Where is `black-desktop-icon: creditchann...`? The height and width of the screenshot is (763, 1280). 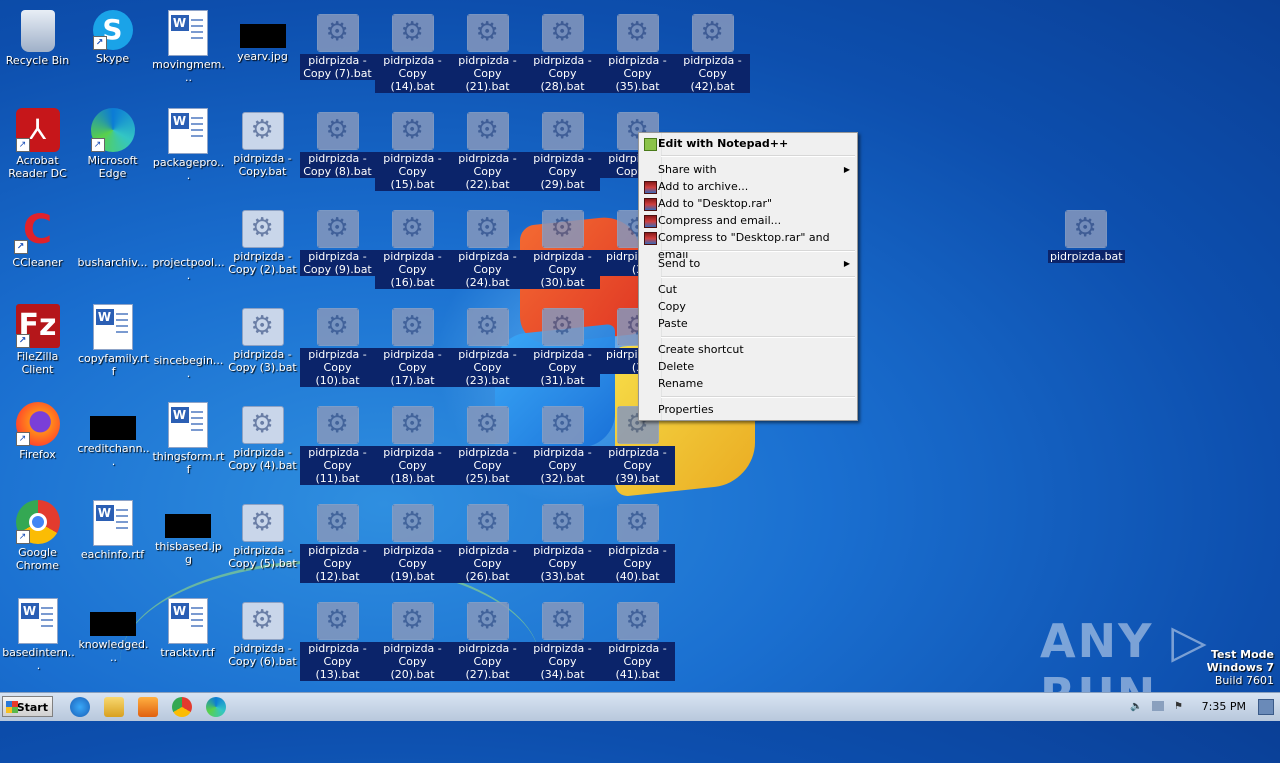
black-desktop-icon: creditchann... is located at coordinates (112, 433).